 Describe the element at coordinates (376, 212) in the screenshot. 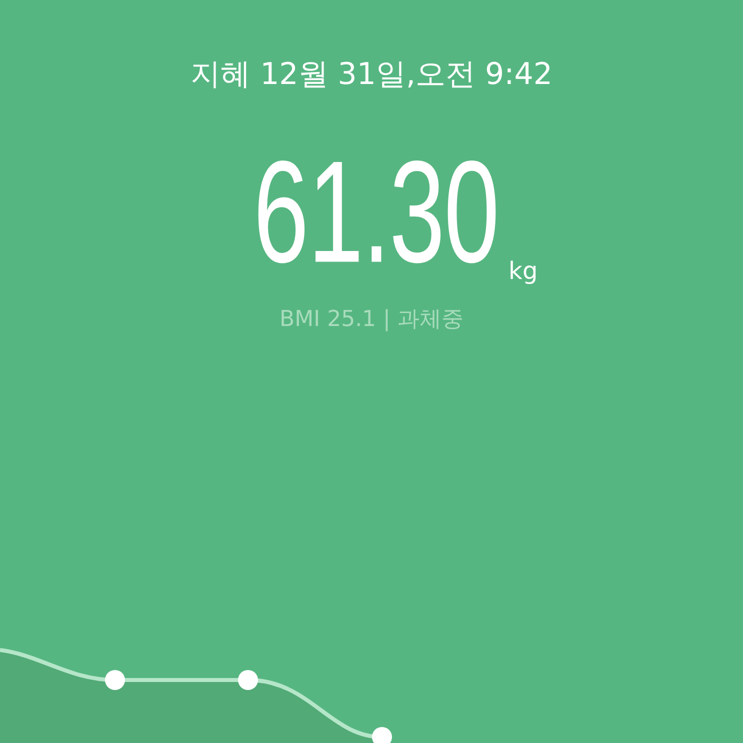

I see `weight-value: 61.30` at that location.